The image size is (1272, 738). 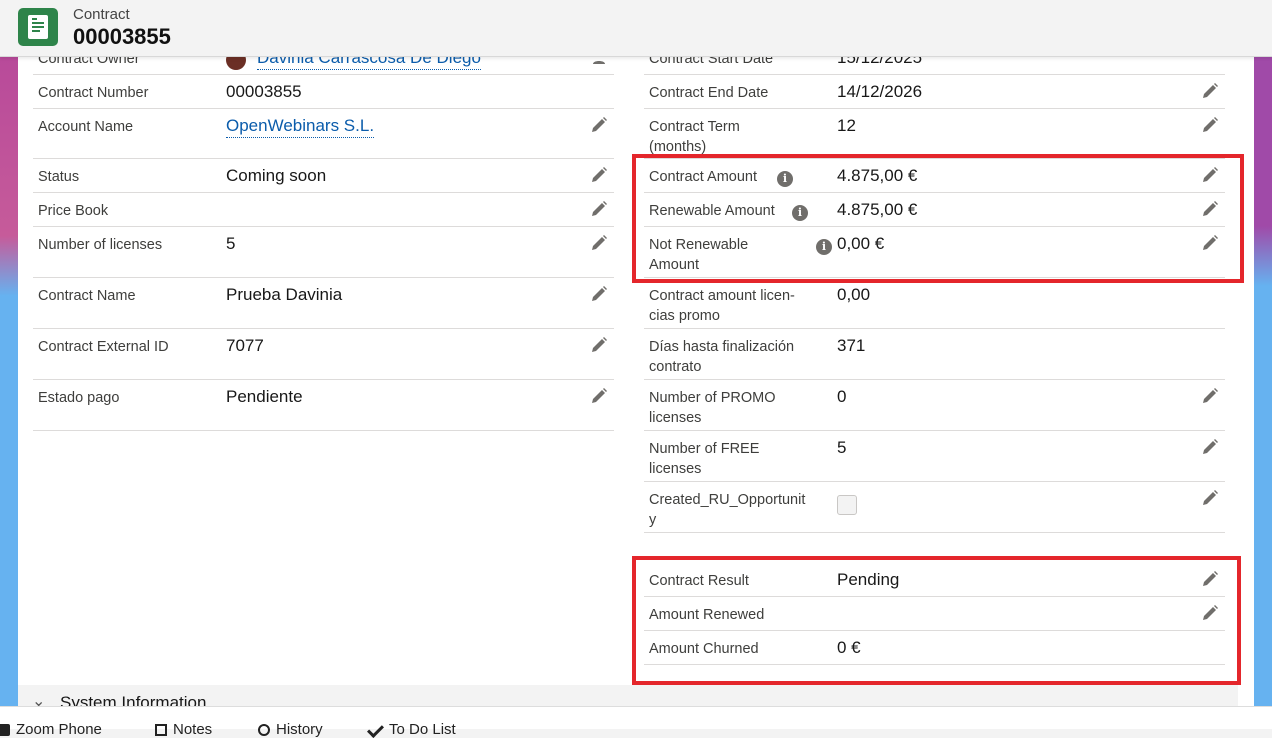 I want to click on field-label: Estado pago, so click(x=79, y=398).